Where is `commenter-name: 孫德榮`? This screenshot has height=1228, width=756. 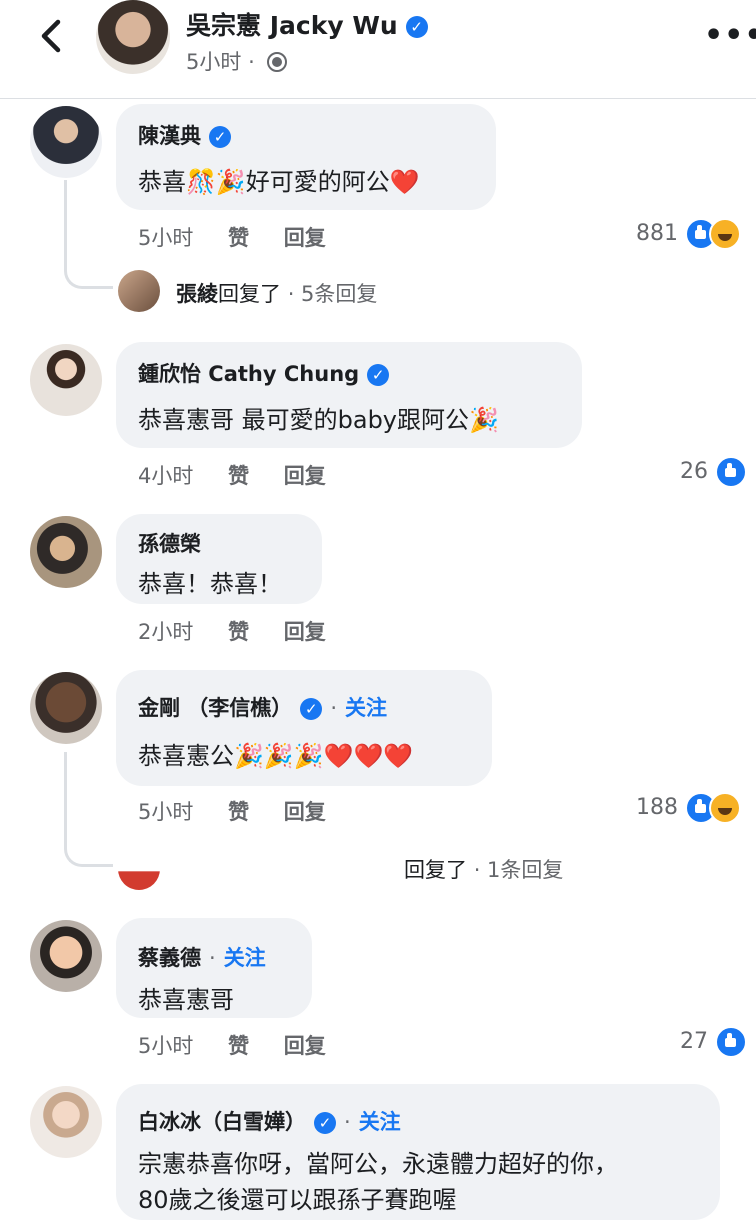 commenter-name: 孫德榮 is located at coordinates (169, 543).